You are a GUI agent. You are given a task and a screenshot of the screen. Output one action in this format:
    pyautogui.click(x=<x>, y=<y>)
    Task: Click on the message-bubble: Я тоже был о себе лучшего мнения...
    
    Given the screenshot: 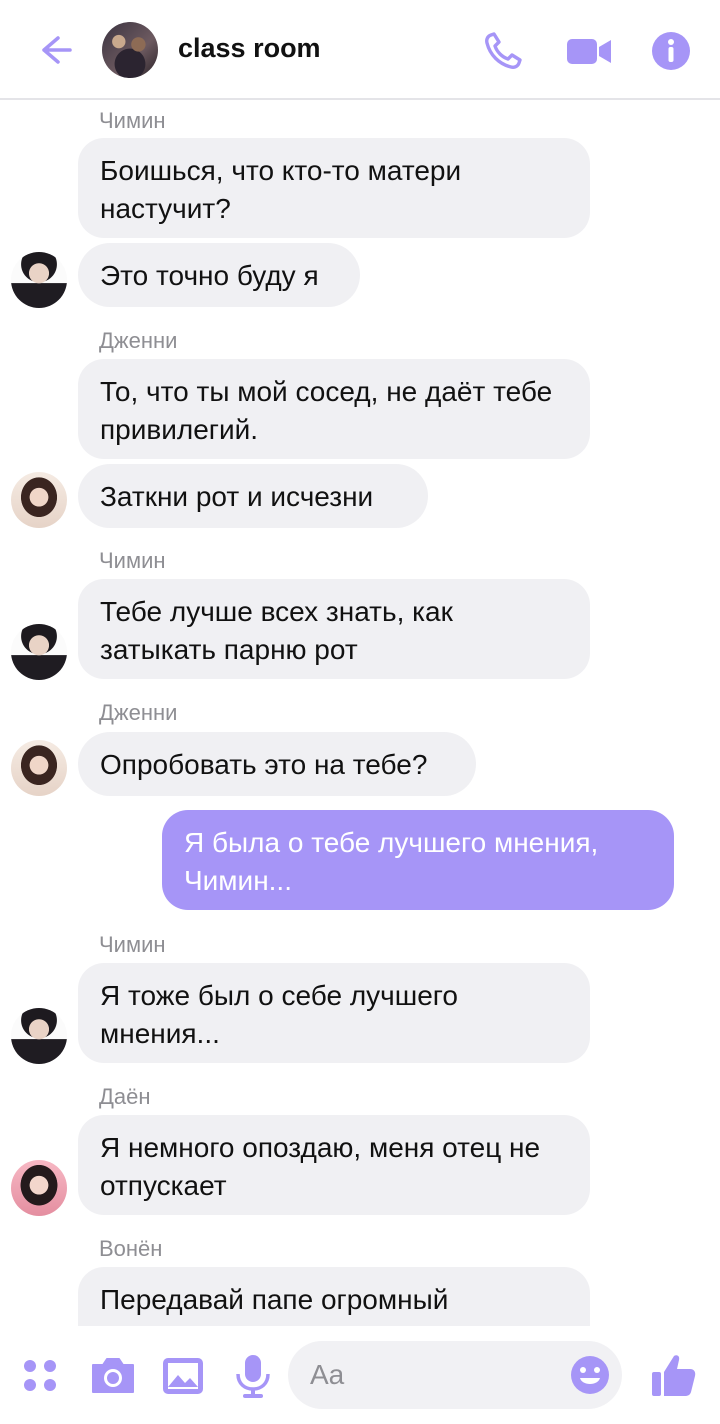 What is the action you would take?
    pyautogui.click(x=334, y=1013)
    